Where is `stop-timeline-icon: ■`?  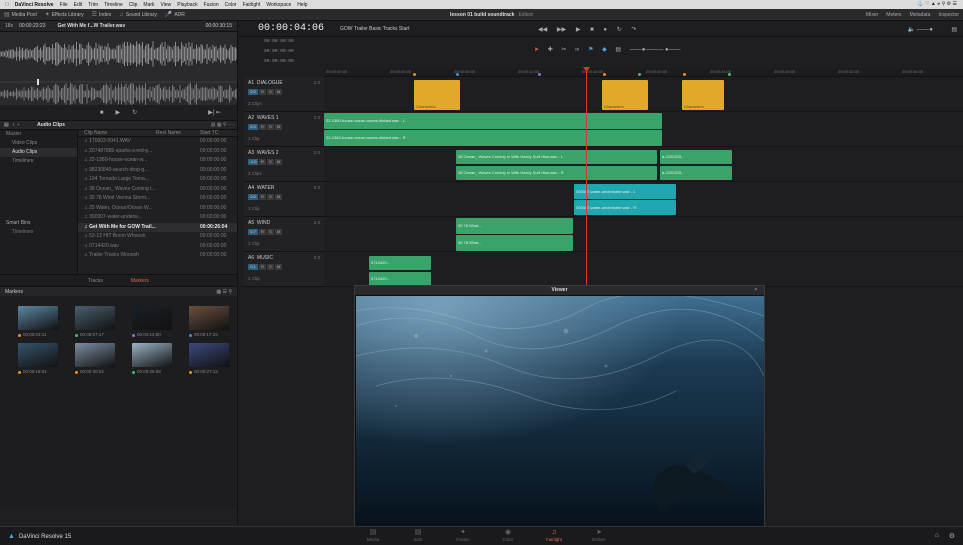 stop-timeline-icon: ■ is located at coordinates (592, 30).